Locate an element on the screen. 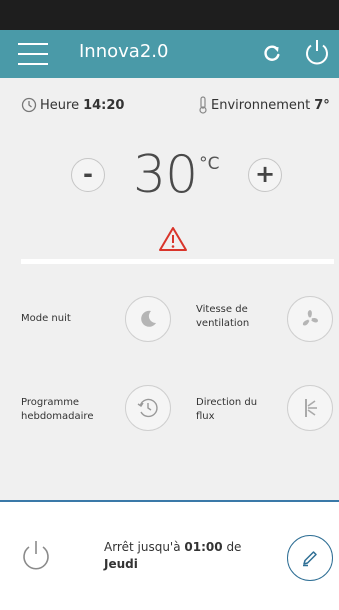 The width and height of the screenshot is (339, 610). environment-label: Environnement is located at coordinates (261, 105).